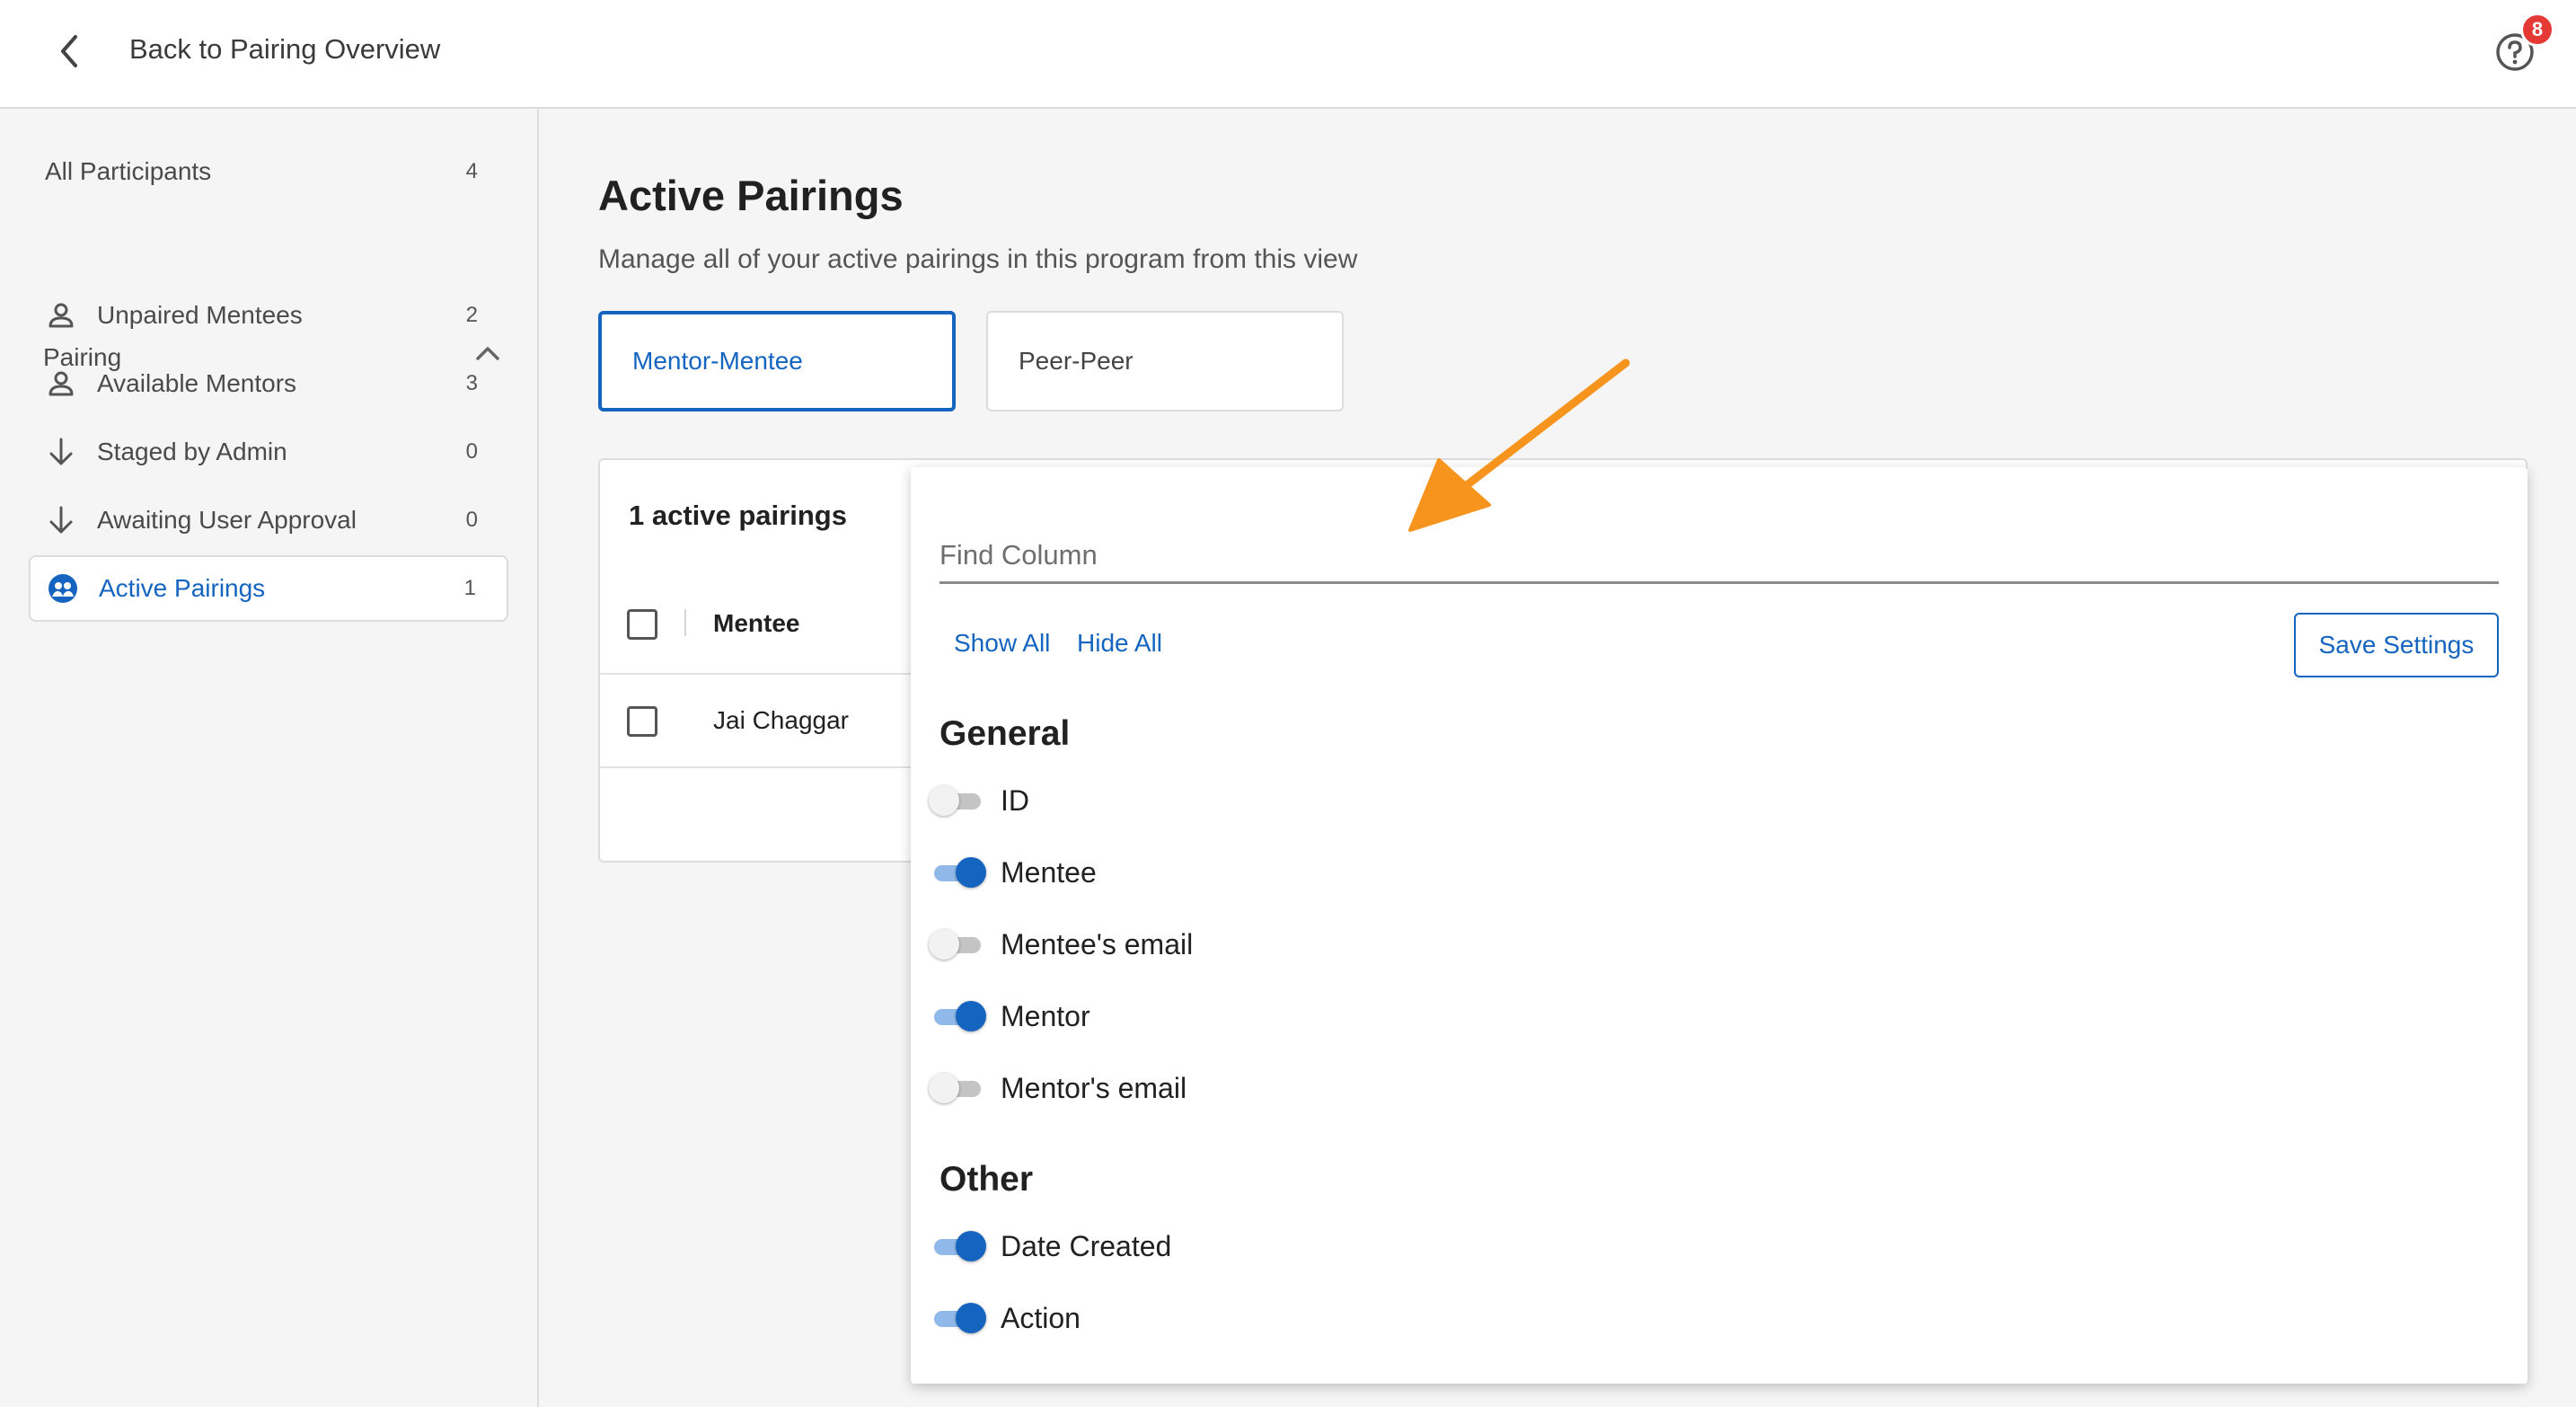  What do you see at coordinates (756, 623) in the screenshot?
I see `column-header-mentee: Mentee` at bounding box center [756, 623].